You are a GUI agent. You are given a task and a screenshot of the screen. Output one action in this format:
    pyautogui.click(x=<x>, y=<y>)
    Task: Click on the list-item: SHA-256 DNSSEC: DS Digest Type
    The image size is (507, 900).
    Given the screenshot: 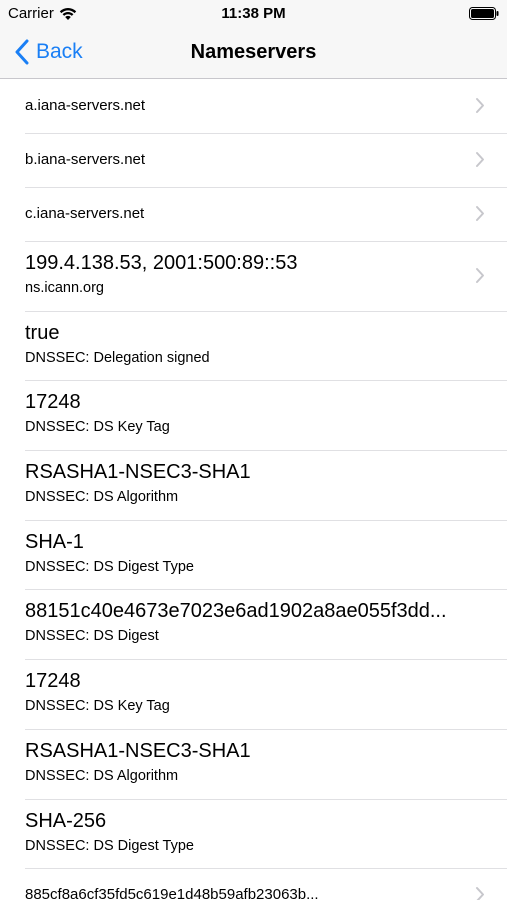 What is the action you would take?
    pyautogui.click(x=253, y=834)
    